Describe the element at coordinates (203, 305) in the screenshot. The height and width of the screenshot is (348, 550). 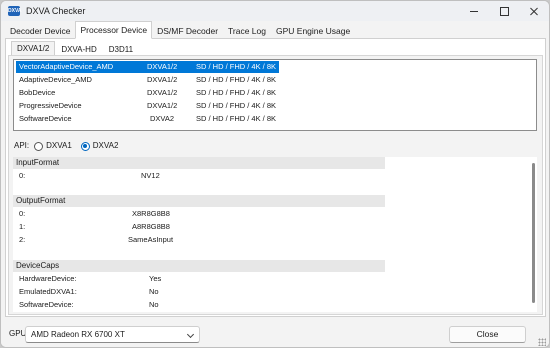
I see `property-row: SoftwareDevice: No` at that location.